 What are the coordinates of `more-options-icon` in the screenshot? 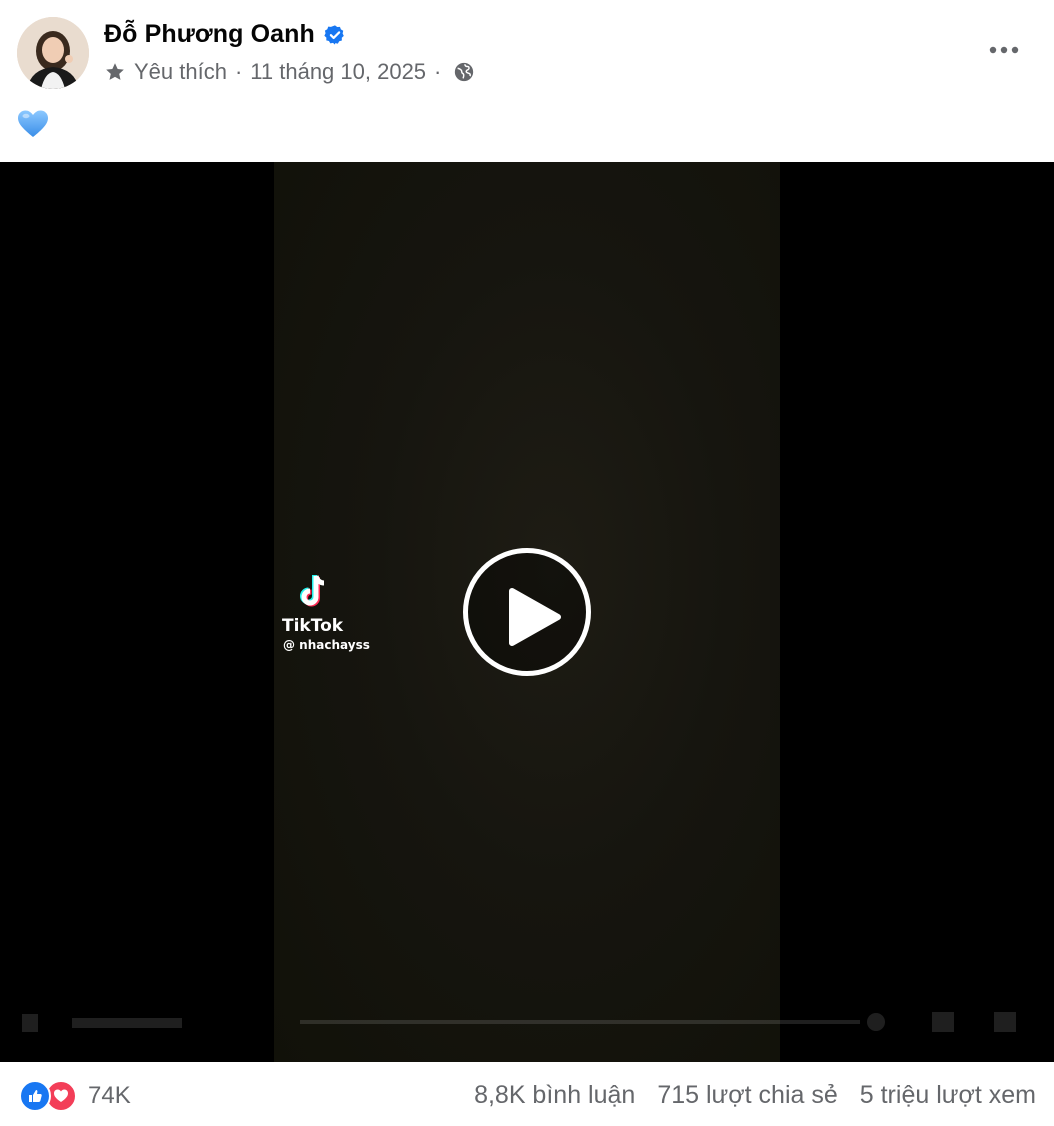 It's located at (1004, 50).